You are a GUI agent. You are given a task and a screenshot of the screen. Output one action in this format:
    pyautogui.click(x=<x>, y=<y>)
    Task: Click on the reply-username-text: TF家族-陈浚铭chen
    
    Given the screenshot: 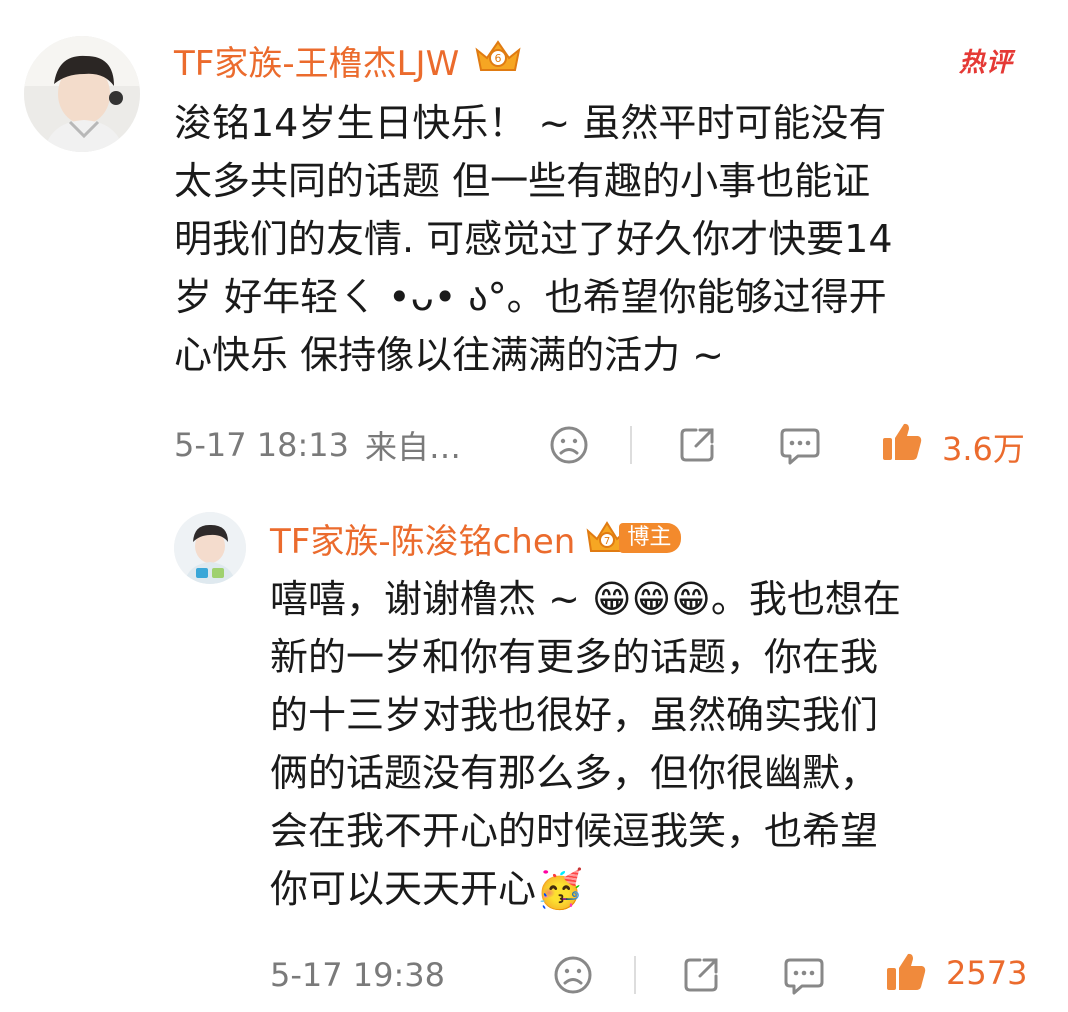 What is the action you would take?
    pyautogui.click(x=422, y=538)
    